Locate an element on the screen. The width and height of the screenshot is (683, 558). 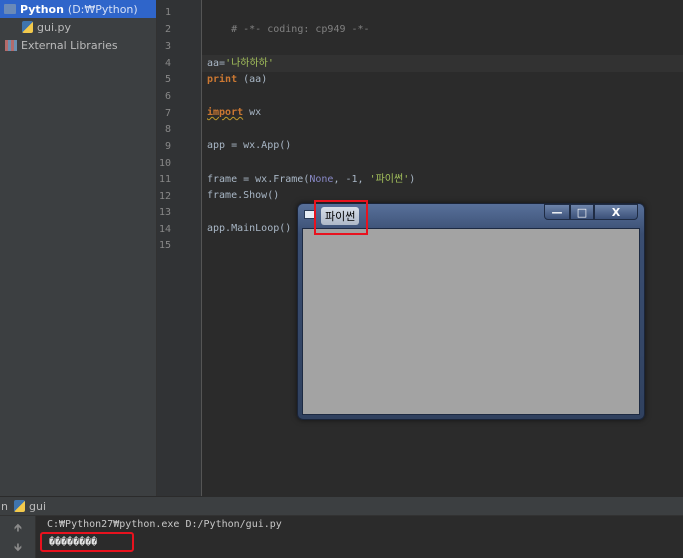
arrow-up-icon: 🡹 is located at coordinates (18, 528).